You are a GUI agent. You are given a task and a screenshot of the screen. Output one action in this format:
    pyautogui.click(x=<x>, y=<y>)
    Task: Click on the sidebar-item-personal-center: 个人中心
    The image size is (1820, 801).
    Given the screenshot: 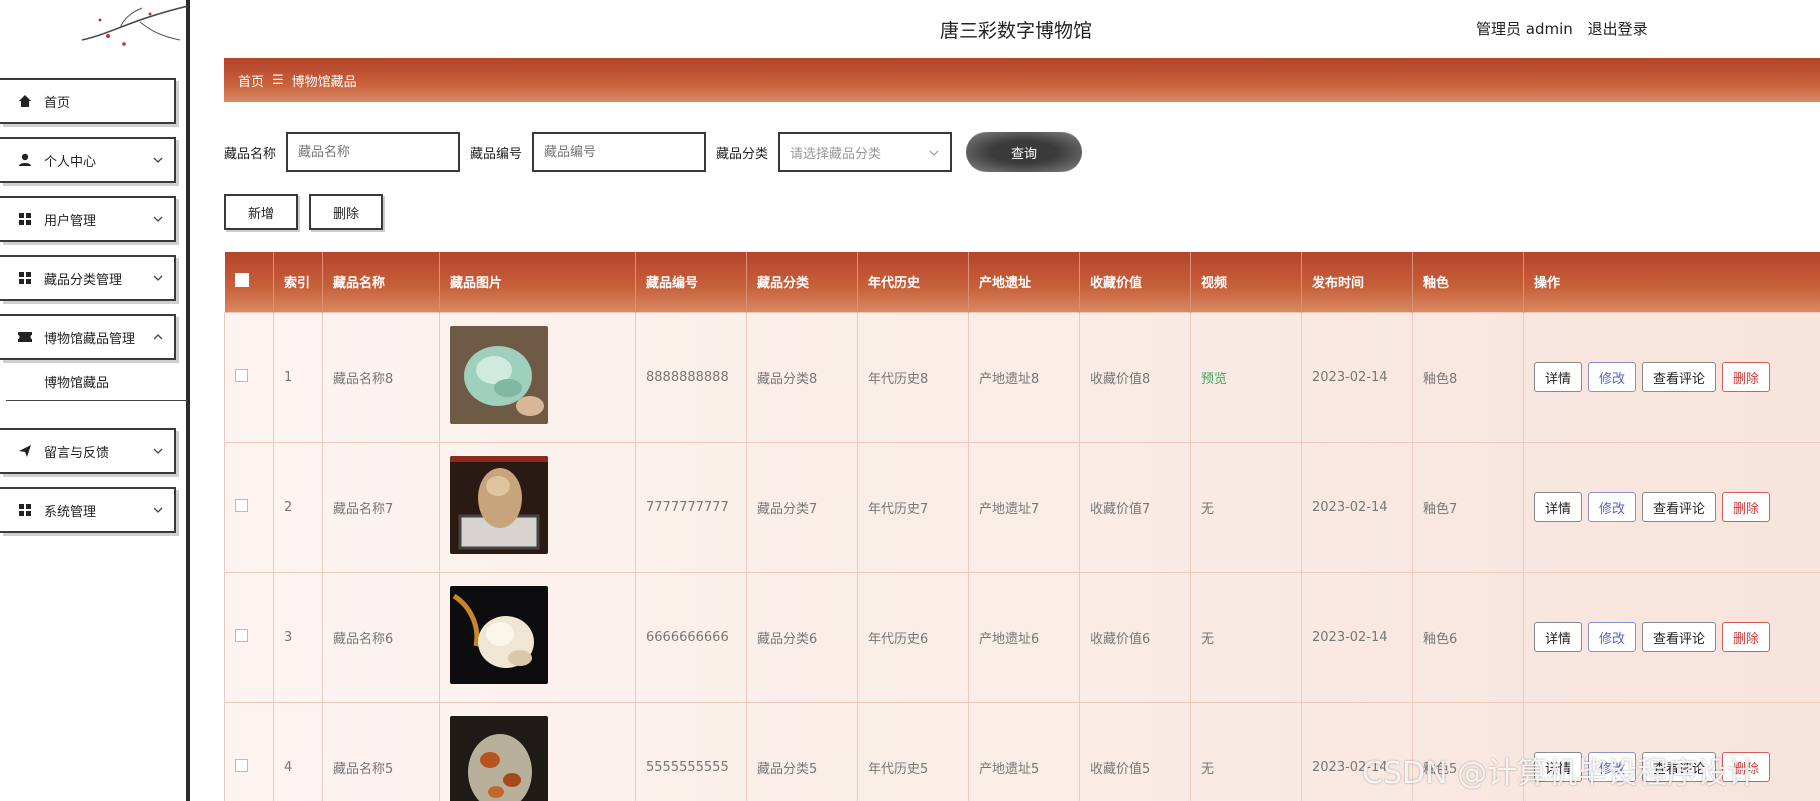 What is the action you would take?
    pyautogui.click(x=88, y=160)
    